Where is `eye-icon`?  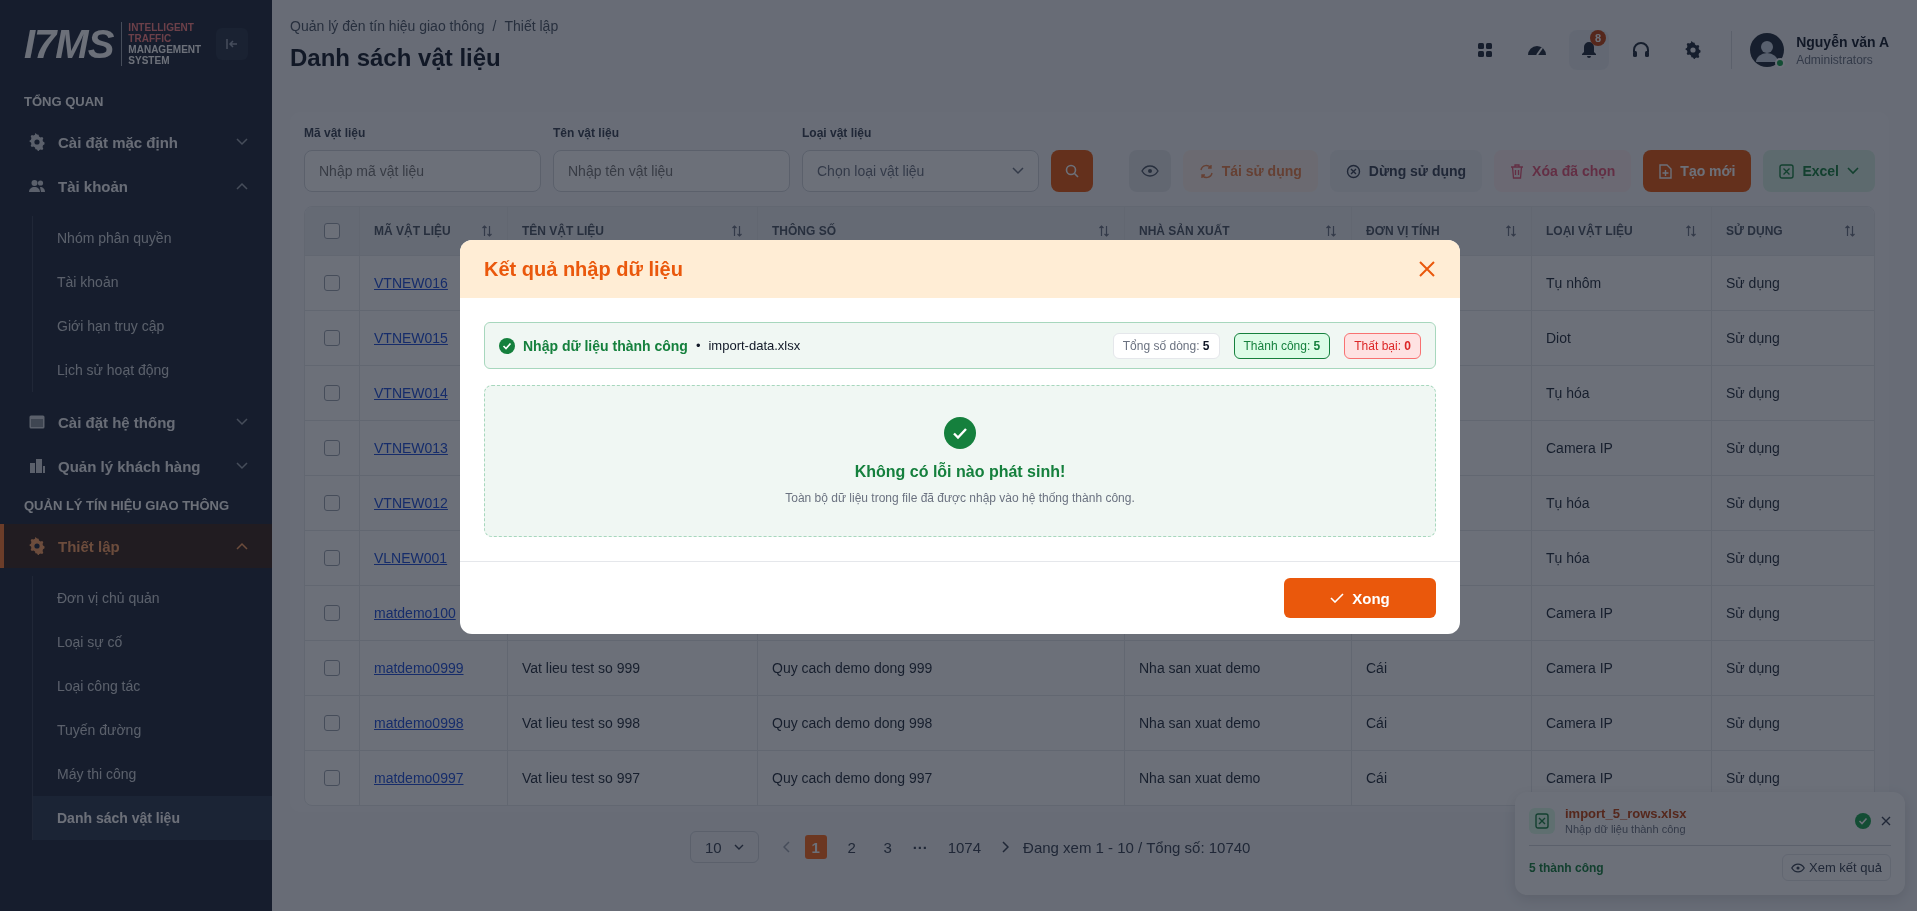 eye-icon is located at coordinates (1798, 867).